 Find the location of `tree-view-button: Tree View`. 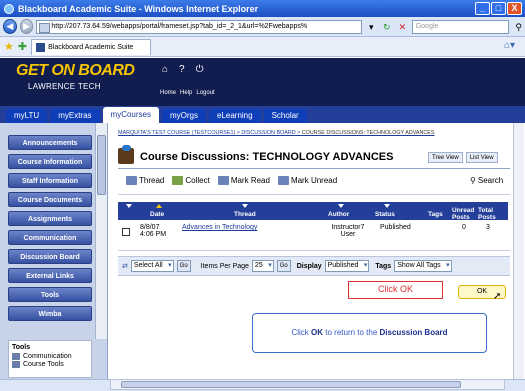

tree-view-button: Tree View is located at coordinates (445, 157).